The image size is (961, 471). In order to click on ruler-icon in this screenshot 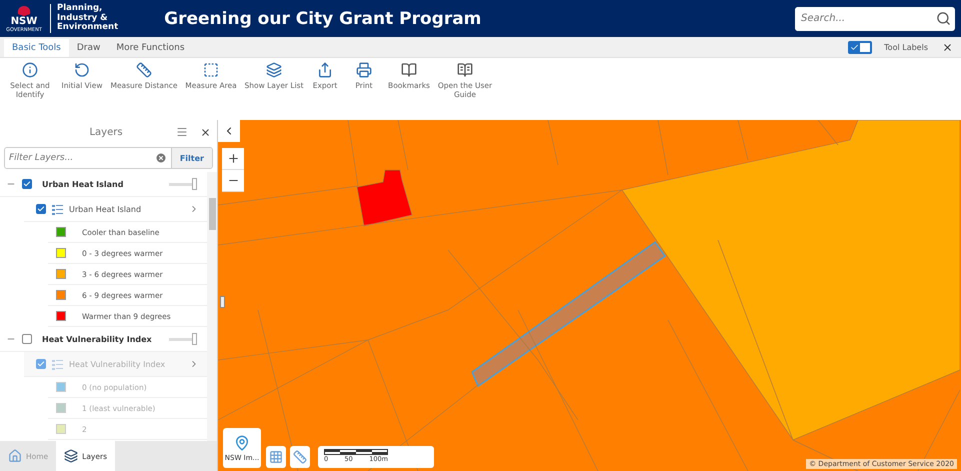, I will do `click(300, 457)`.